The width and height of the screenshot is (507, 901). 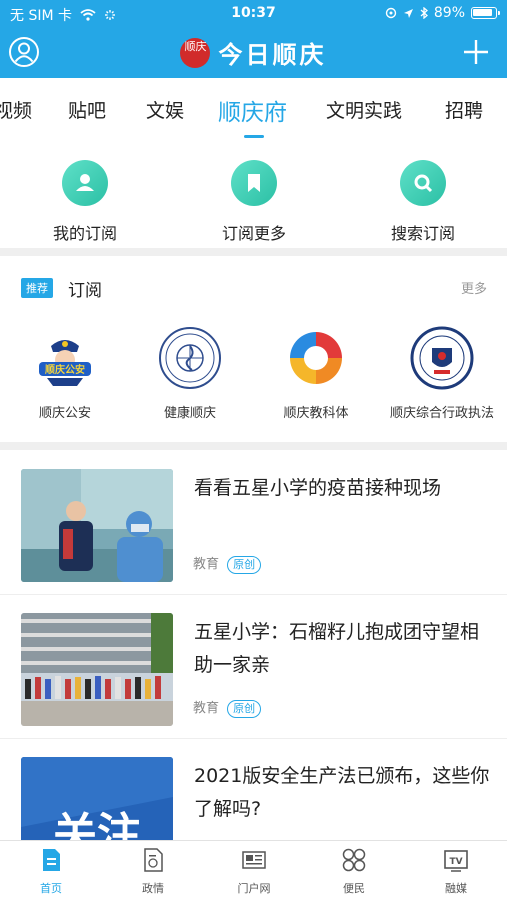 I want to click on nav-label: 融媒, so click(x=456, y=888).